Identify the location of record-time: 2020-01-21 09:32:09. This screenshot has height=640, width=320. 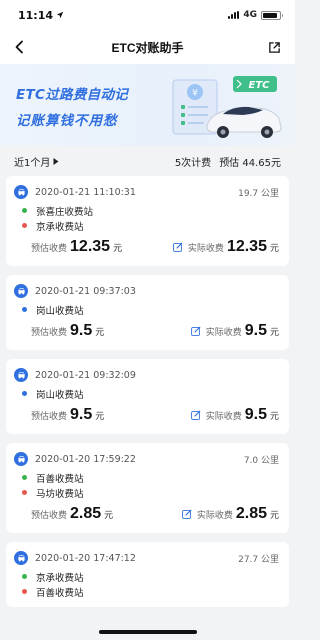
(85, 375).